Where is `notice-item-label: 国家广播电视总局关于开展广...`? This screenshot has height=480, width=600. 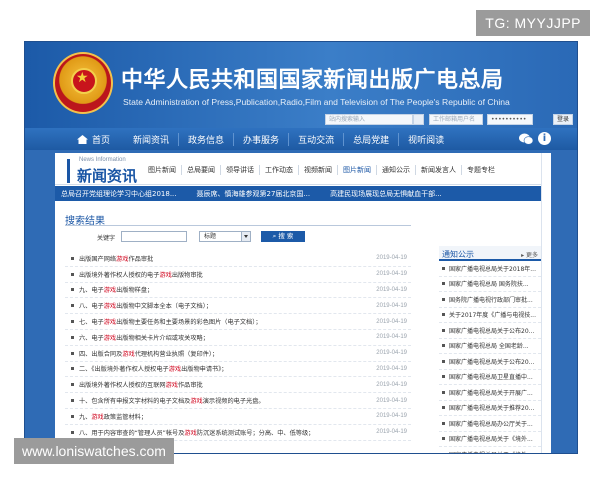
notice-item-label: 国家广播电视总局关于开展广... is located at coordinates (491, 393).